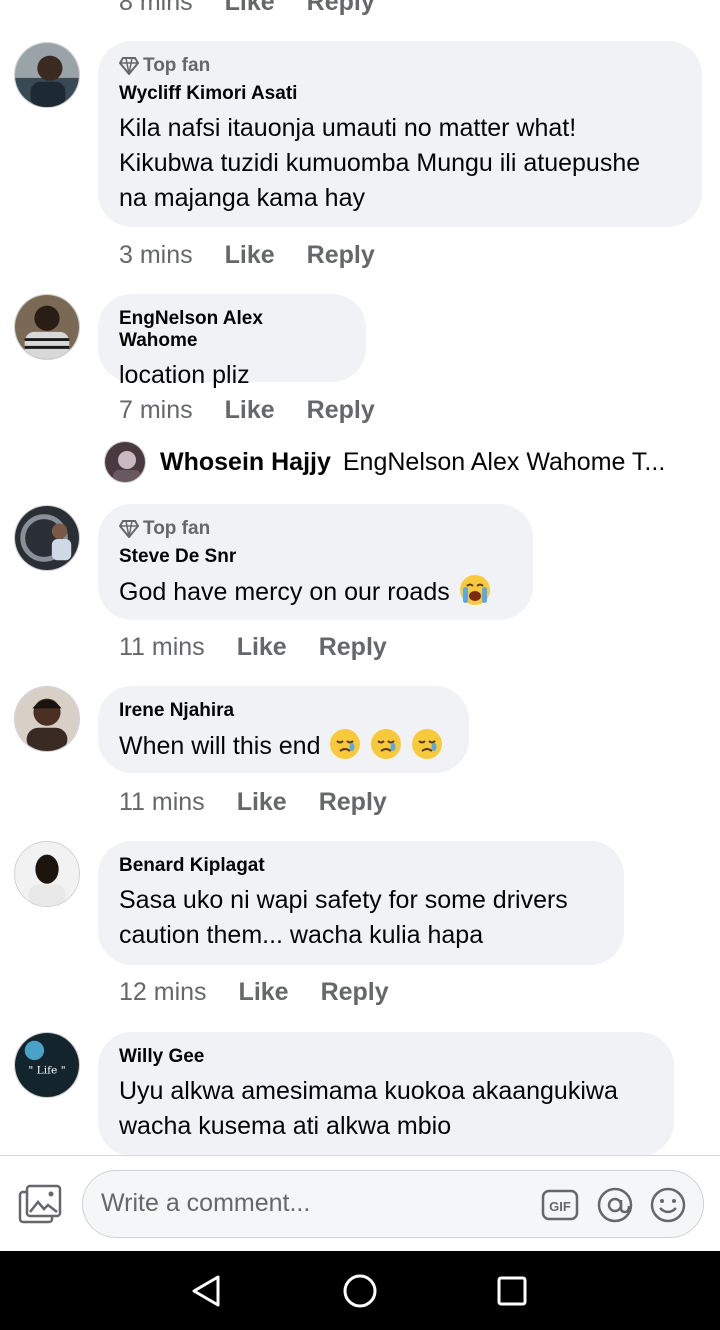 The height and width of the screenshot is (1330, 720). What do you see at coordinates (242, 198) in the screenshot?
I see `comment-text-line: na majanga kama hay` at bounding box center [242, 198].